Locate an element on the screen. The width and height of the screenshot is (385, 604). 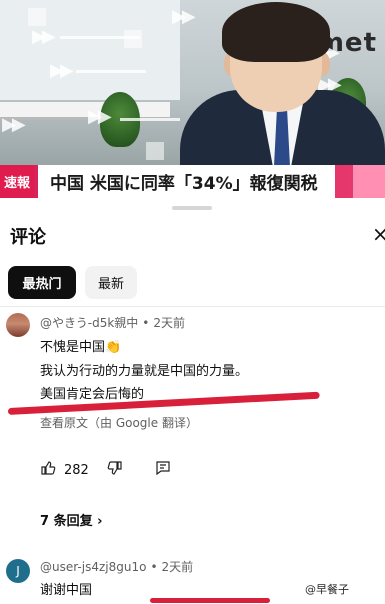
comment-line: 我认为行动的力量就是中国的力量。 is located at coordinates (144, 371).